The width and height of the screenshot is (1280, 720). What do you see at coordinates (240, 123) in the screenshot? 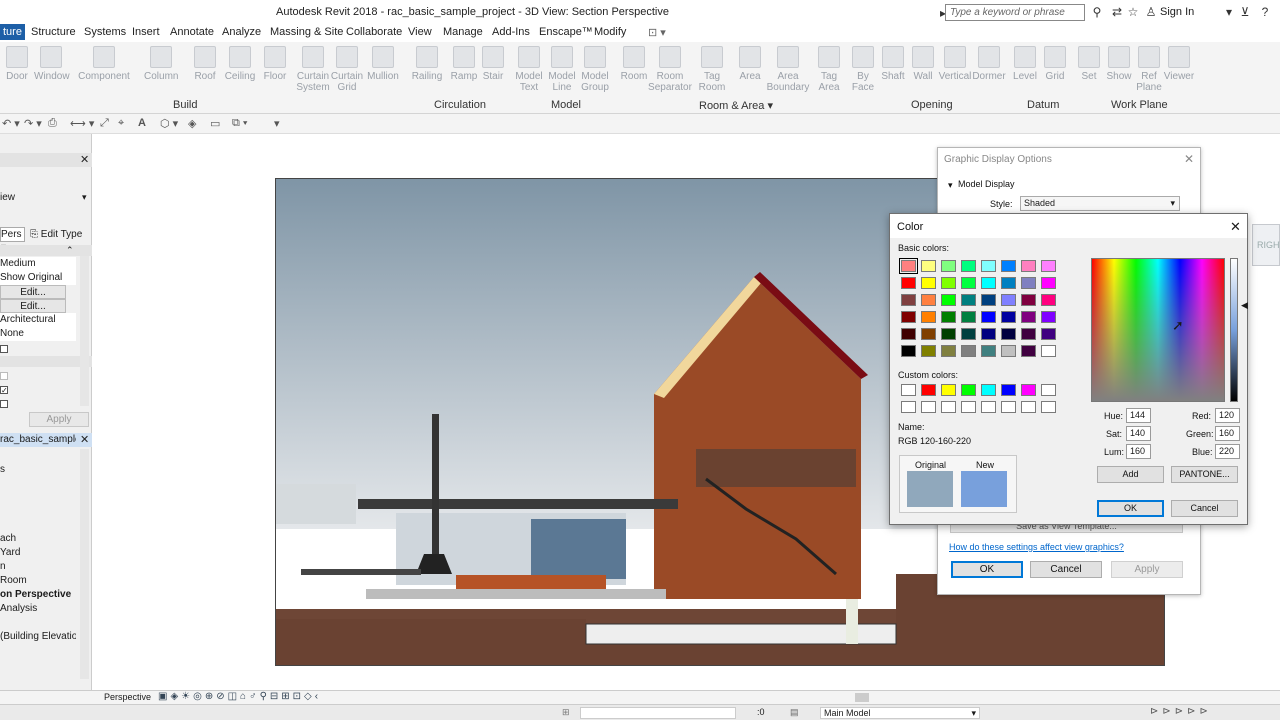
I see `close-views-icon: ⧉ ▾` at bounding box center [240, 123].